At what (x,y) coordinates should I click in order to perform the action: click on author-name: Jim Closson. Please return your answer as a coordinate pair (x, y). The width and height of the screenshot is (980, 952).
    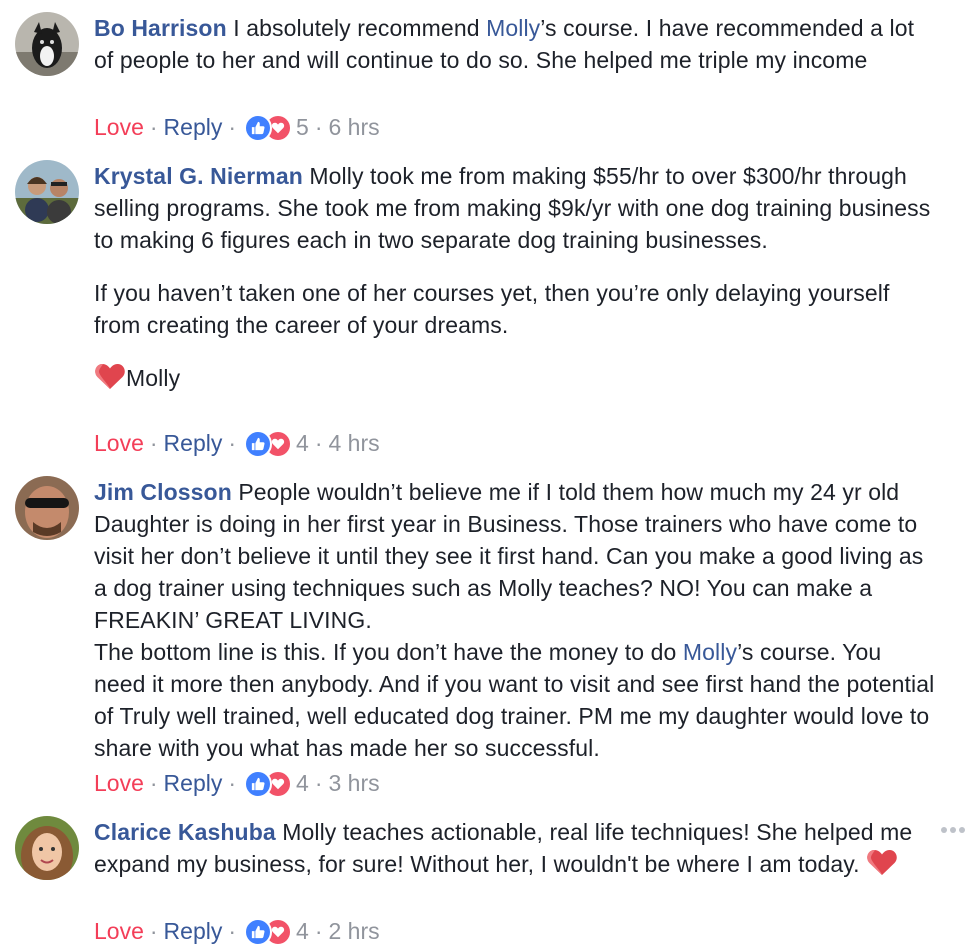
    Looking at the image, I should click on (163, 492).